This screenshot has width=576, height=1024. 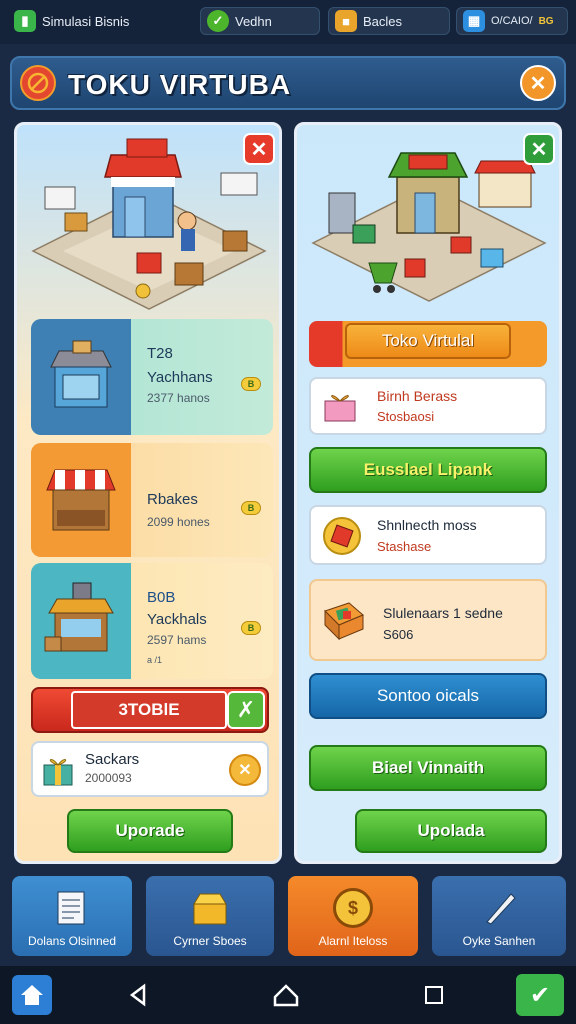 I want to click on card-name: Rbakes, so click(x=172, y=499).